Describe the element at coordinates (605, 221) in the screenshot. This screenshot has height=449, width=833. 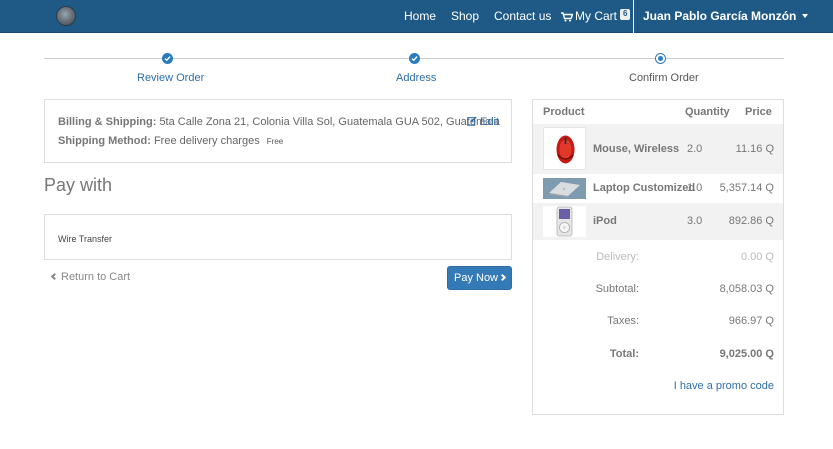
I see `product-name: iPod` at that location.